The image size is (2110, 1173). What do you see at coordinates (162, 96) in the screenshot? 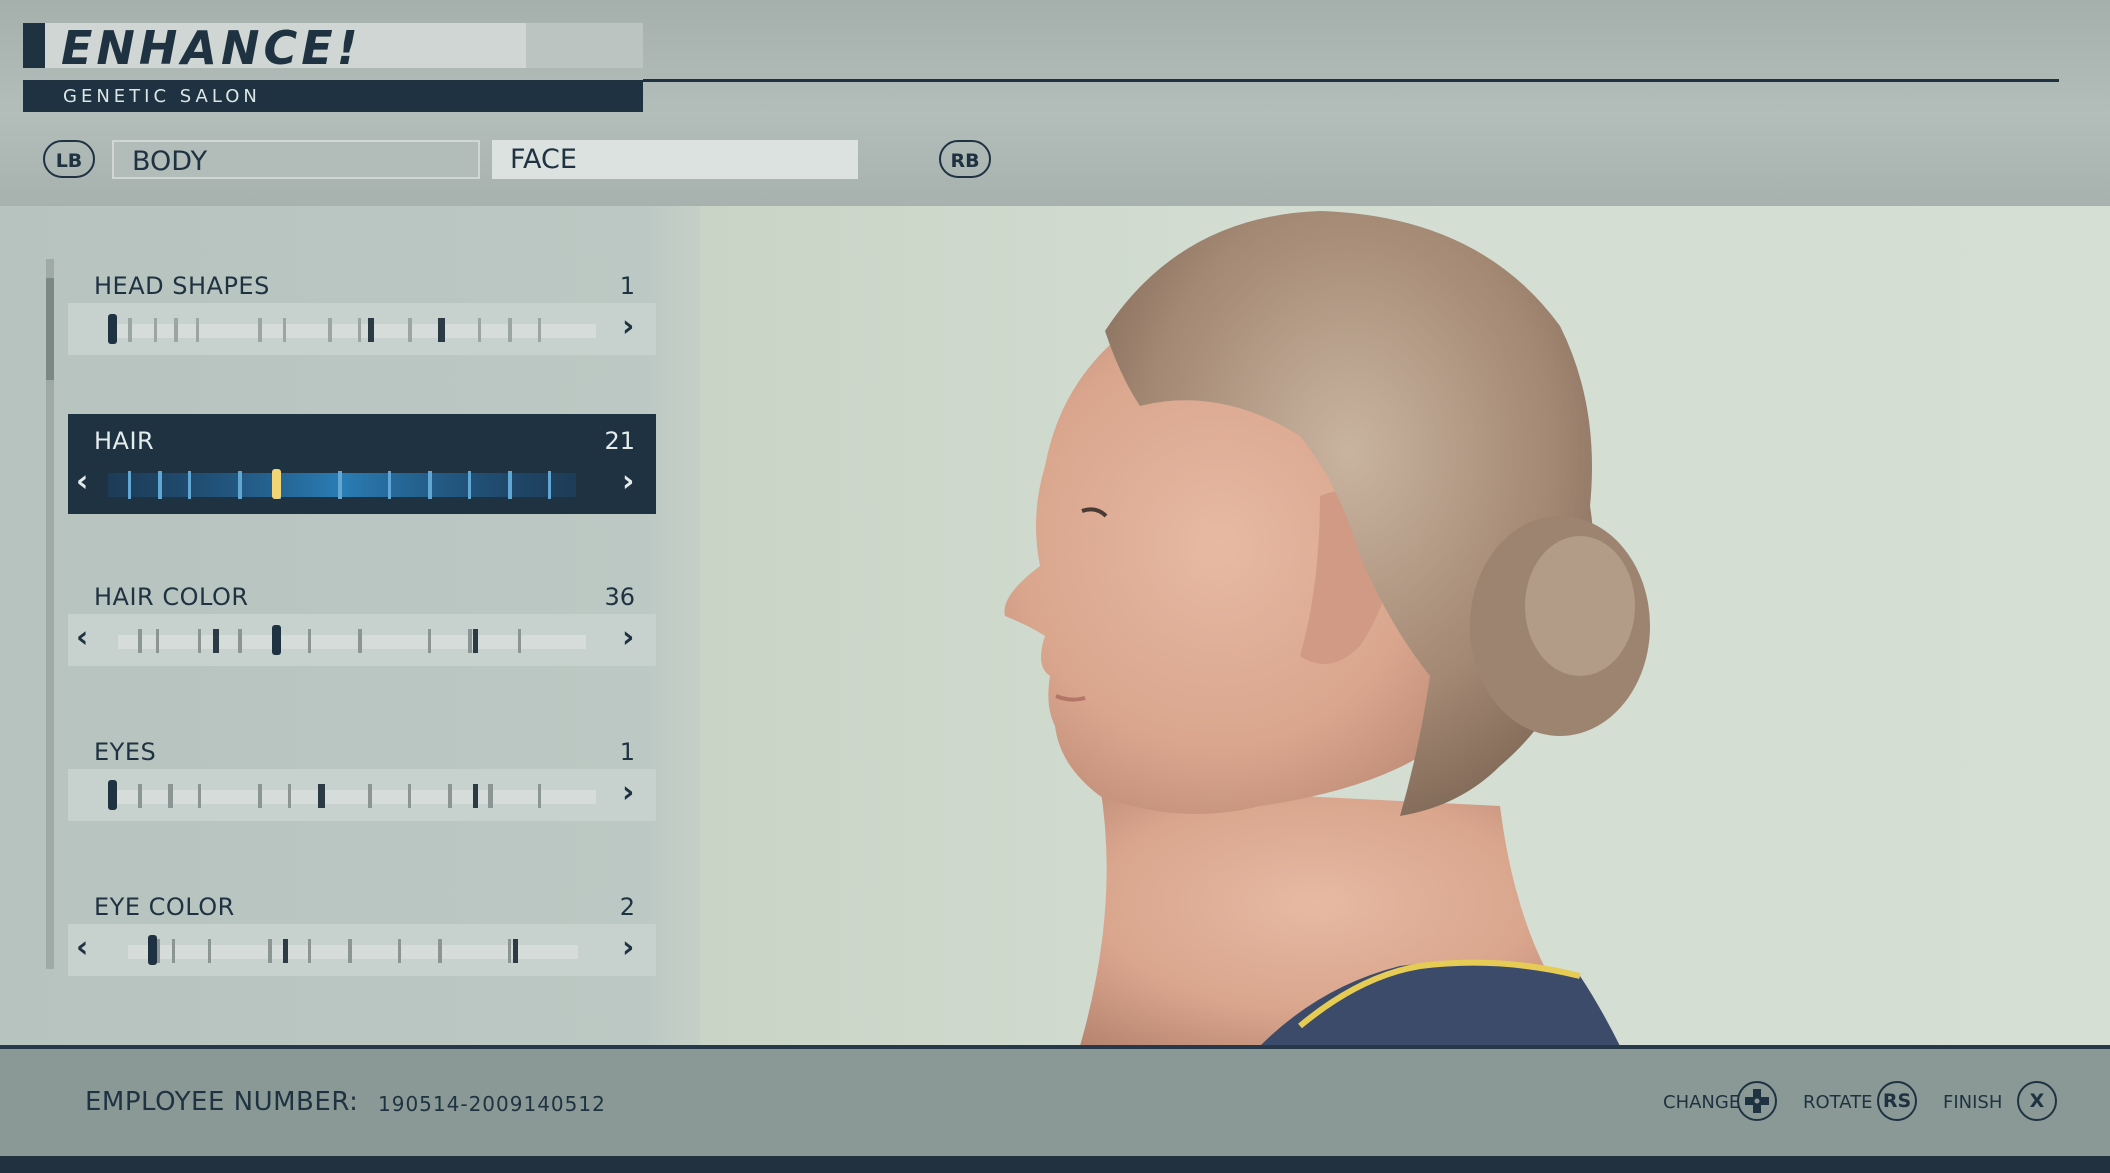
I see `subtitle: GENETIC SALON` at bounding box center [162, 96].